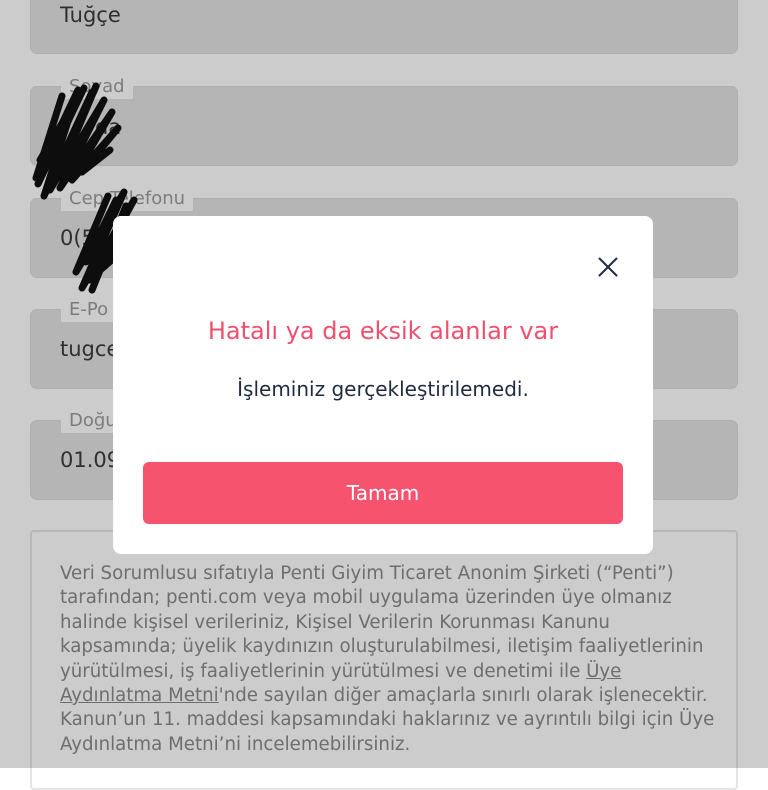 This screenshot has height=790, width=768. I want to click on dialog-title: Hatalı ya da eksik alanlar var, so click(383, 331).